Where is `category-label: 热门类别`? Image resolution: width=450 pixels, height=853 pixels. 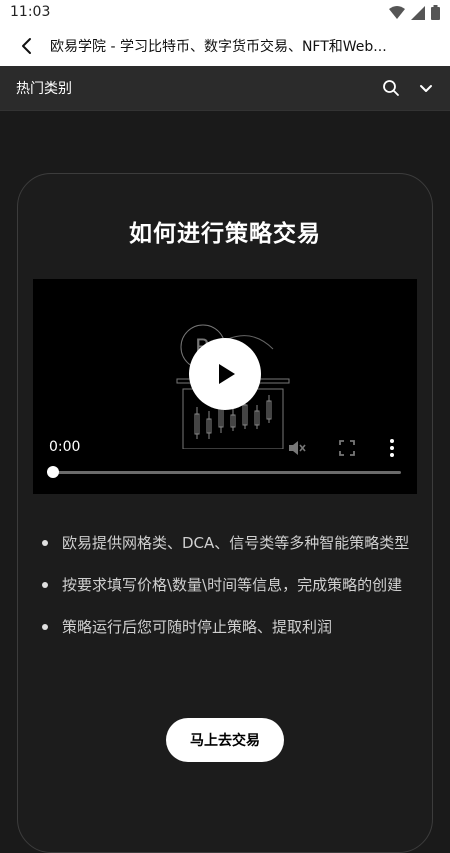
category-label: 热门类别 is located at coordinates (44, 88).